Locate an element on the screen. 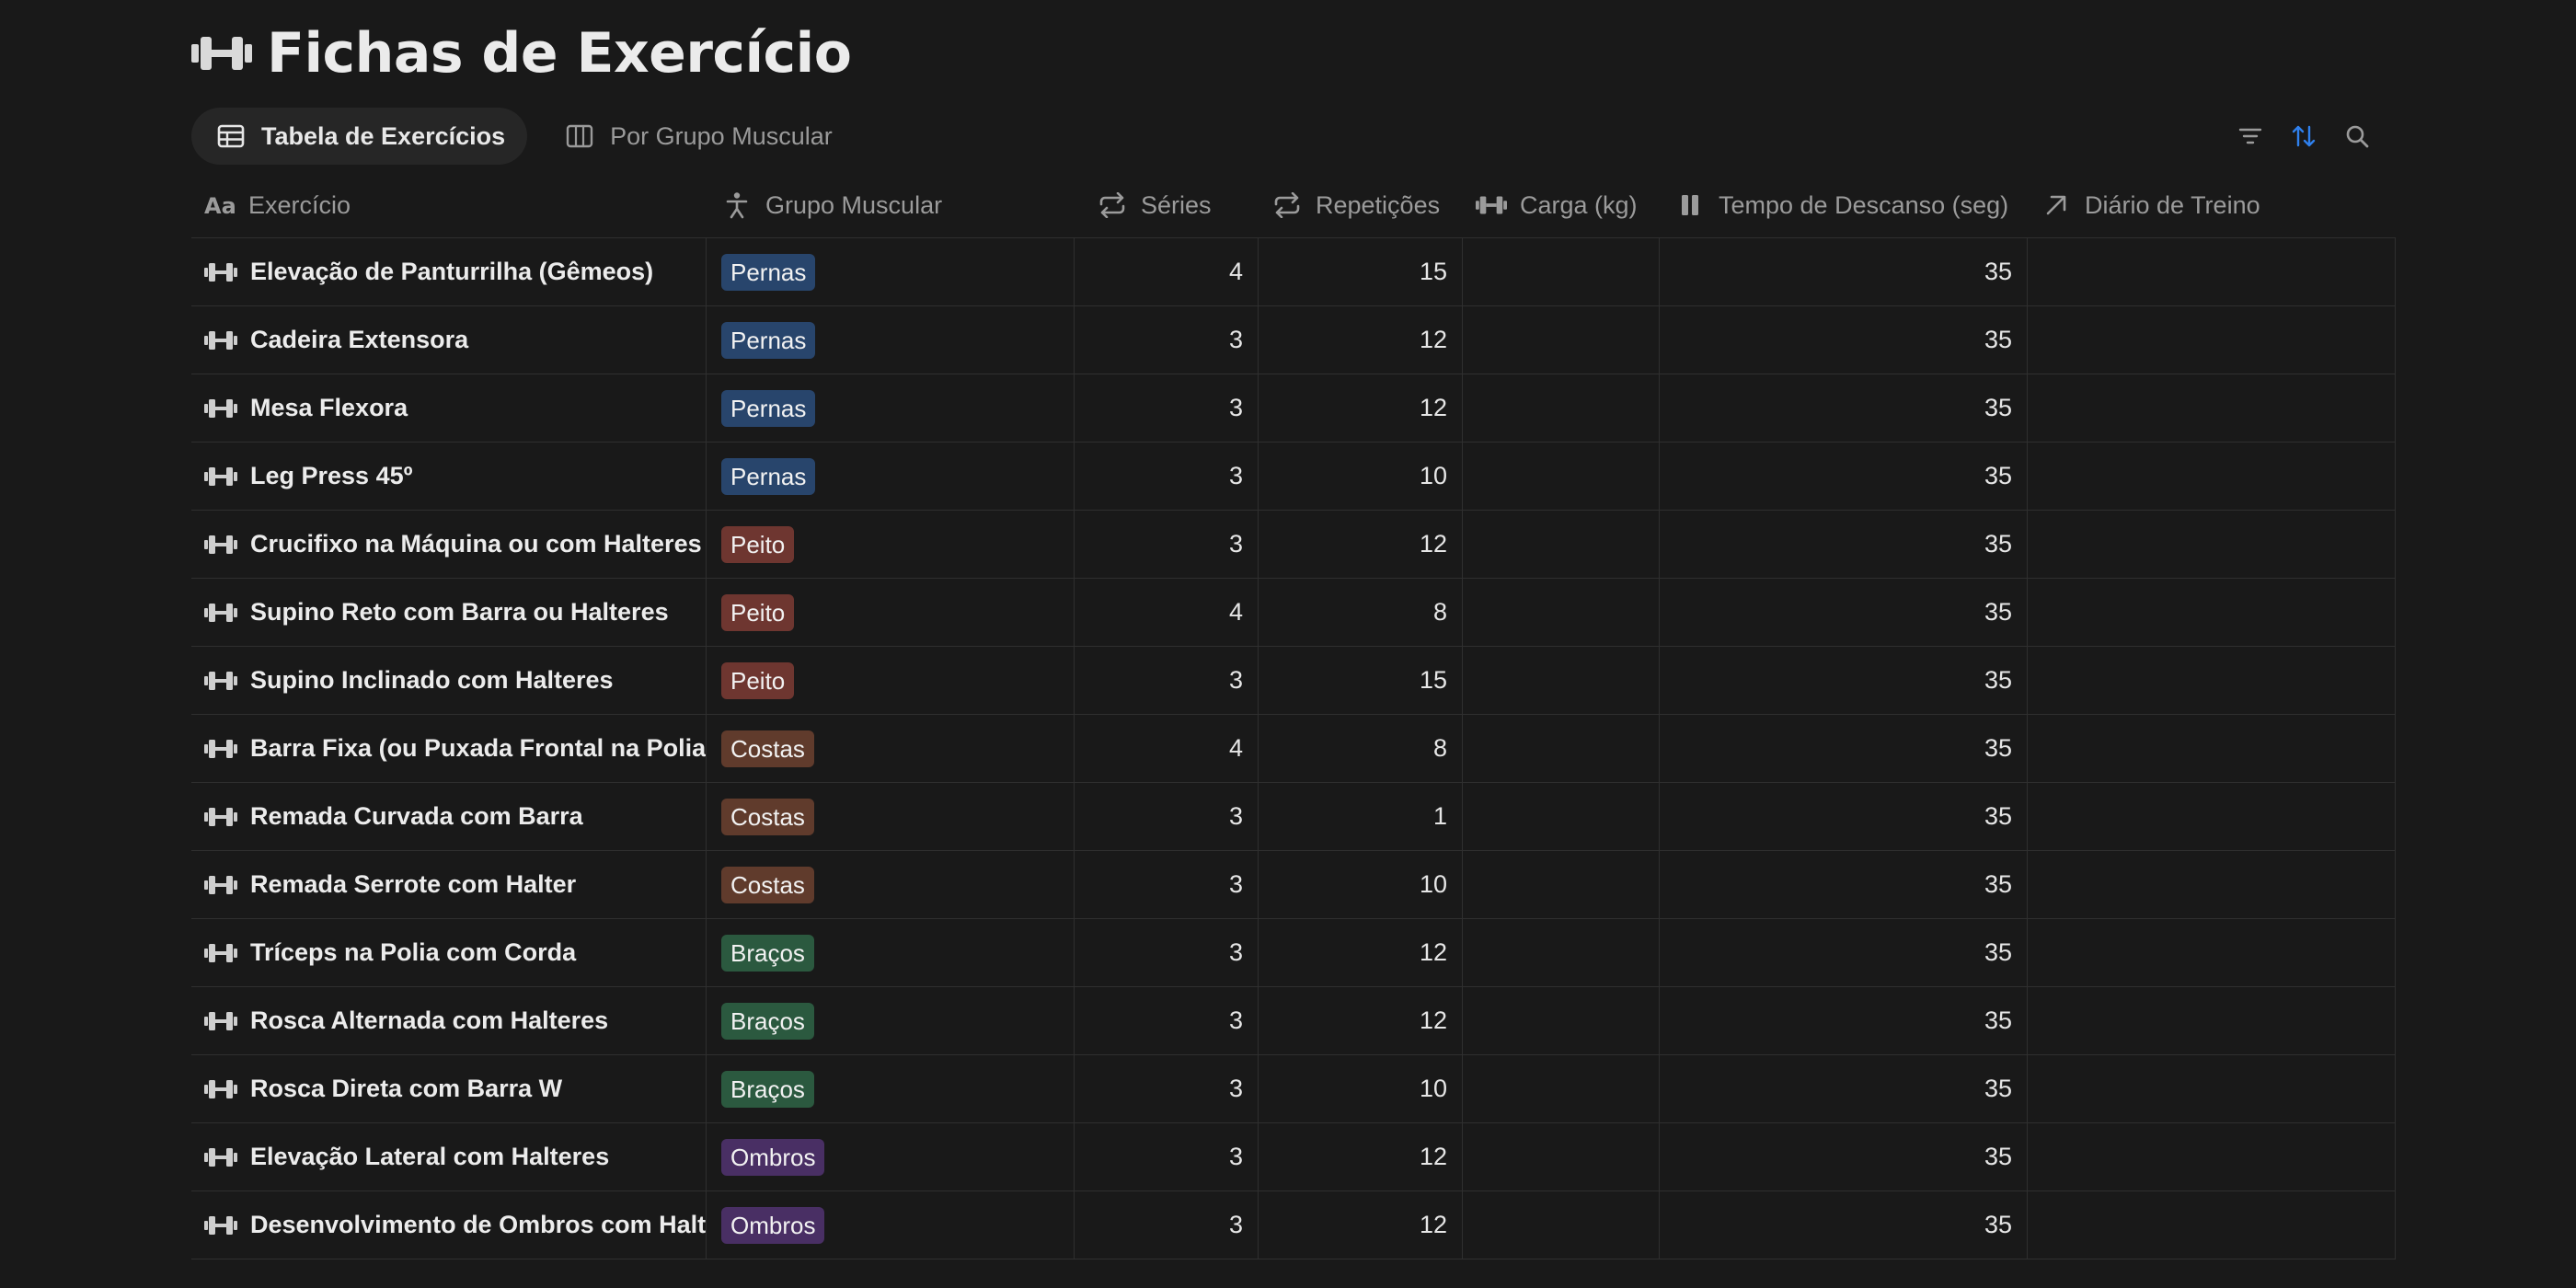 Image resolution: width=2576 pixels, height=1288 pixels. dumbbell-icon is located at coordinates (221, 53).